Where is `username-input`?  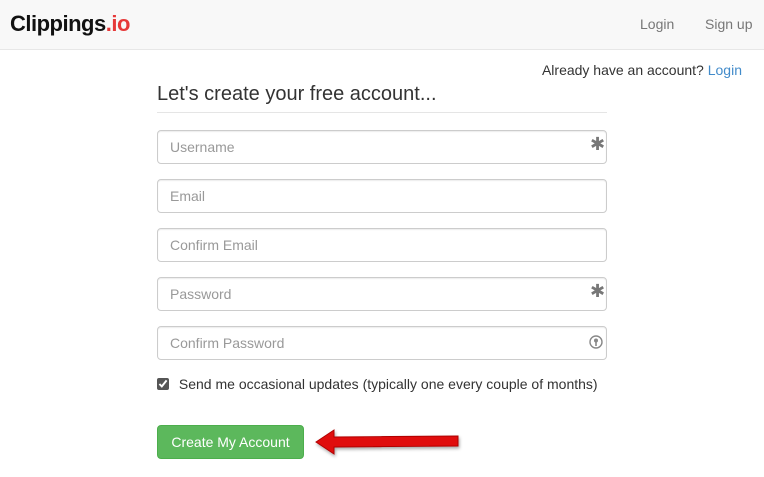 username-input is located at coordinates (382, 147).